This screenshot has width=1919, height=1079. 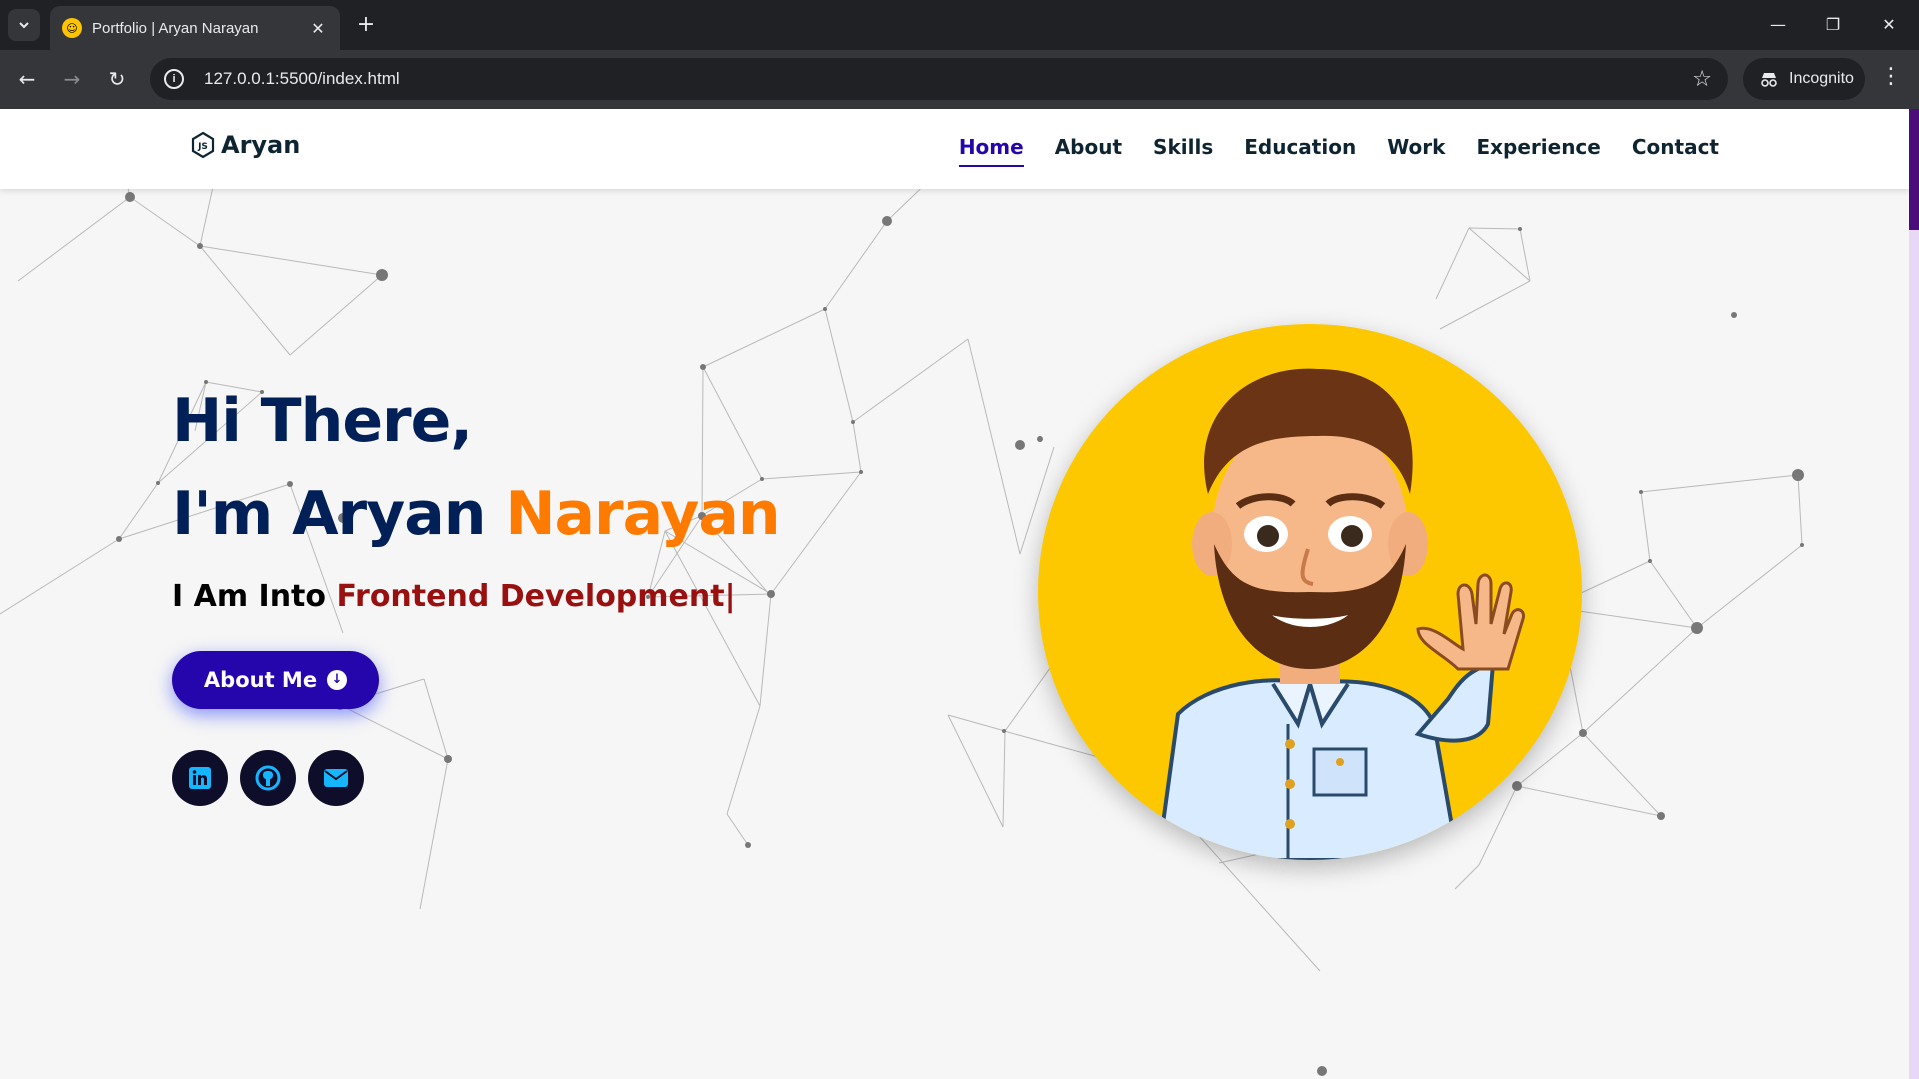 What do you see at coordinates (1675, 151) in the screenshot?
I see `nav-contact: Contact` at bounding box center [1675, 151].